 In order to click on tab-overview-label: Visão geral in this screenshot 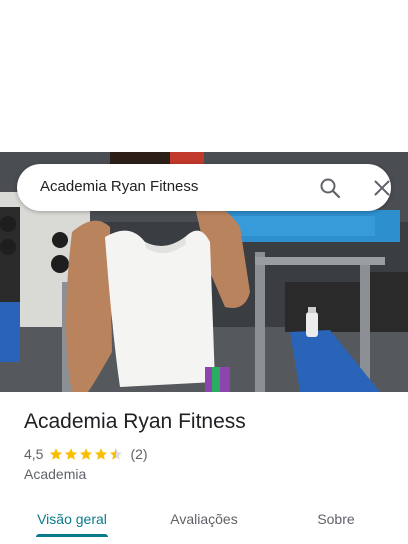, I will do `click(72, 519)`.